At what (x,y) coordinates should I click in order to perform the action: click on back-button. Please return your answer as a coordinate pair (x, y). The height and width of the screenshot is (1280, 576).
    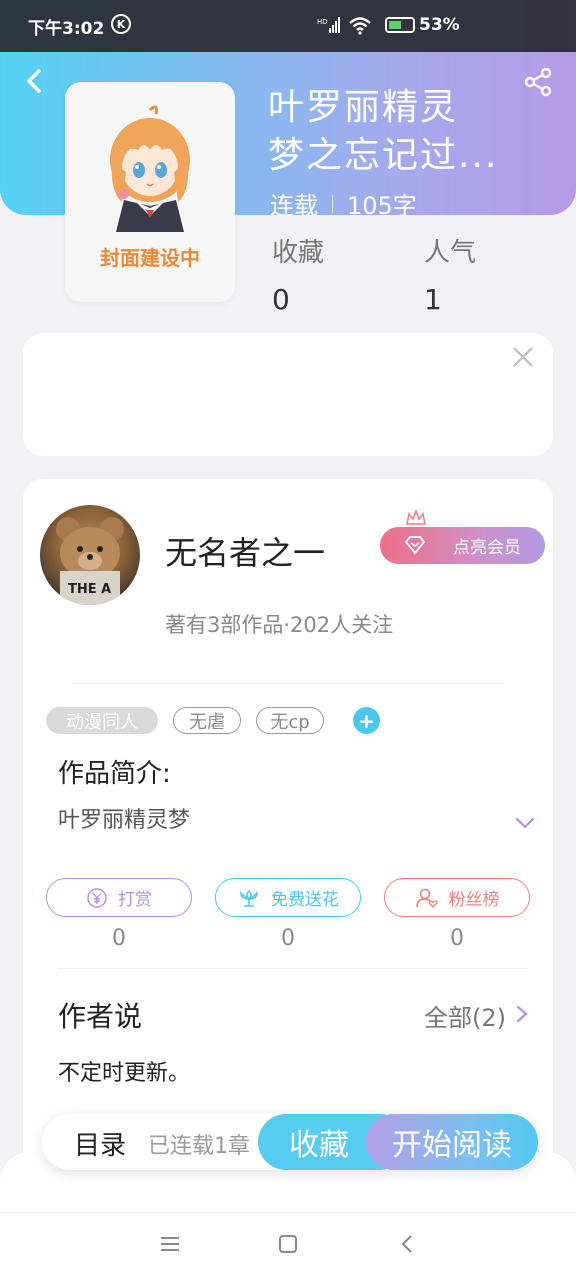
    Looking at the image, I should click on (35, 81).